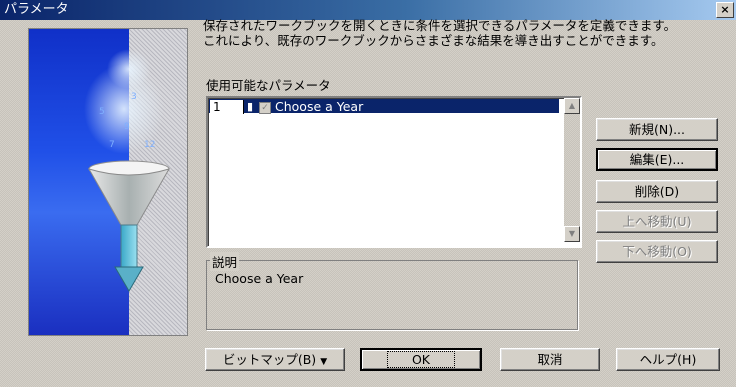 The height and width of the screenshot is (387, 736). Describe the element at coordinates (440, 25) in the screenshot. I see `description-line-1: 保存されたワークブックを開くときに条件を選択できるパラメータを定義できます。` at that location.